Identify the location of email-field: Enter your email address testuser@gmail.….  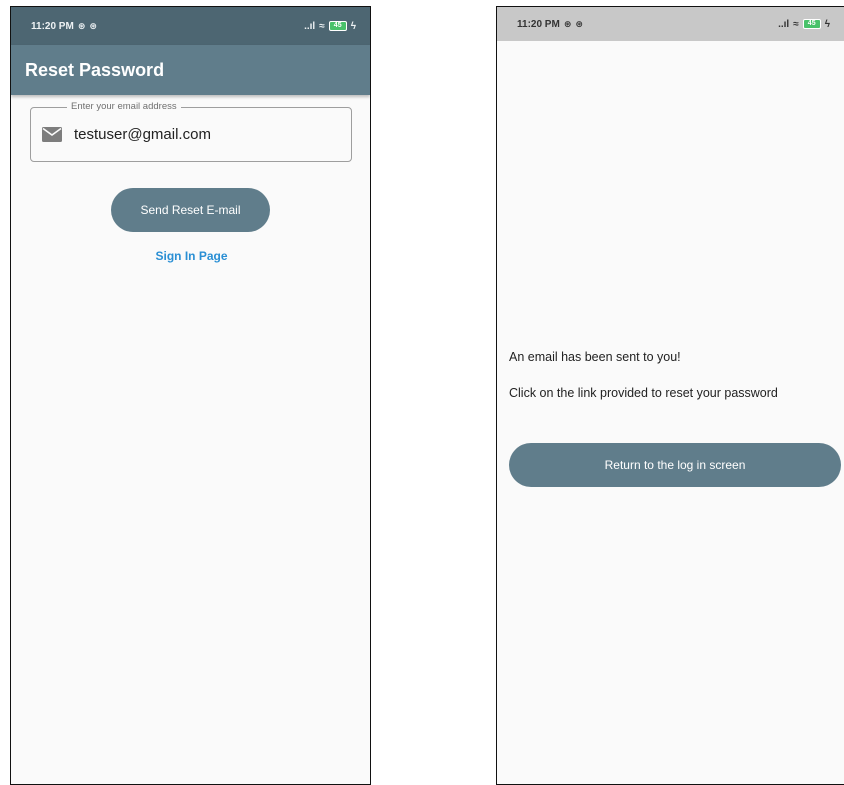
(191, 131).